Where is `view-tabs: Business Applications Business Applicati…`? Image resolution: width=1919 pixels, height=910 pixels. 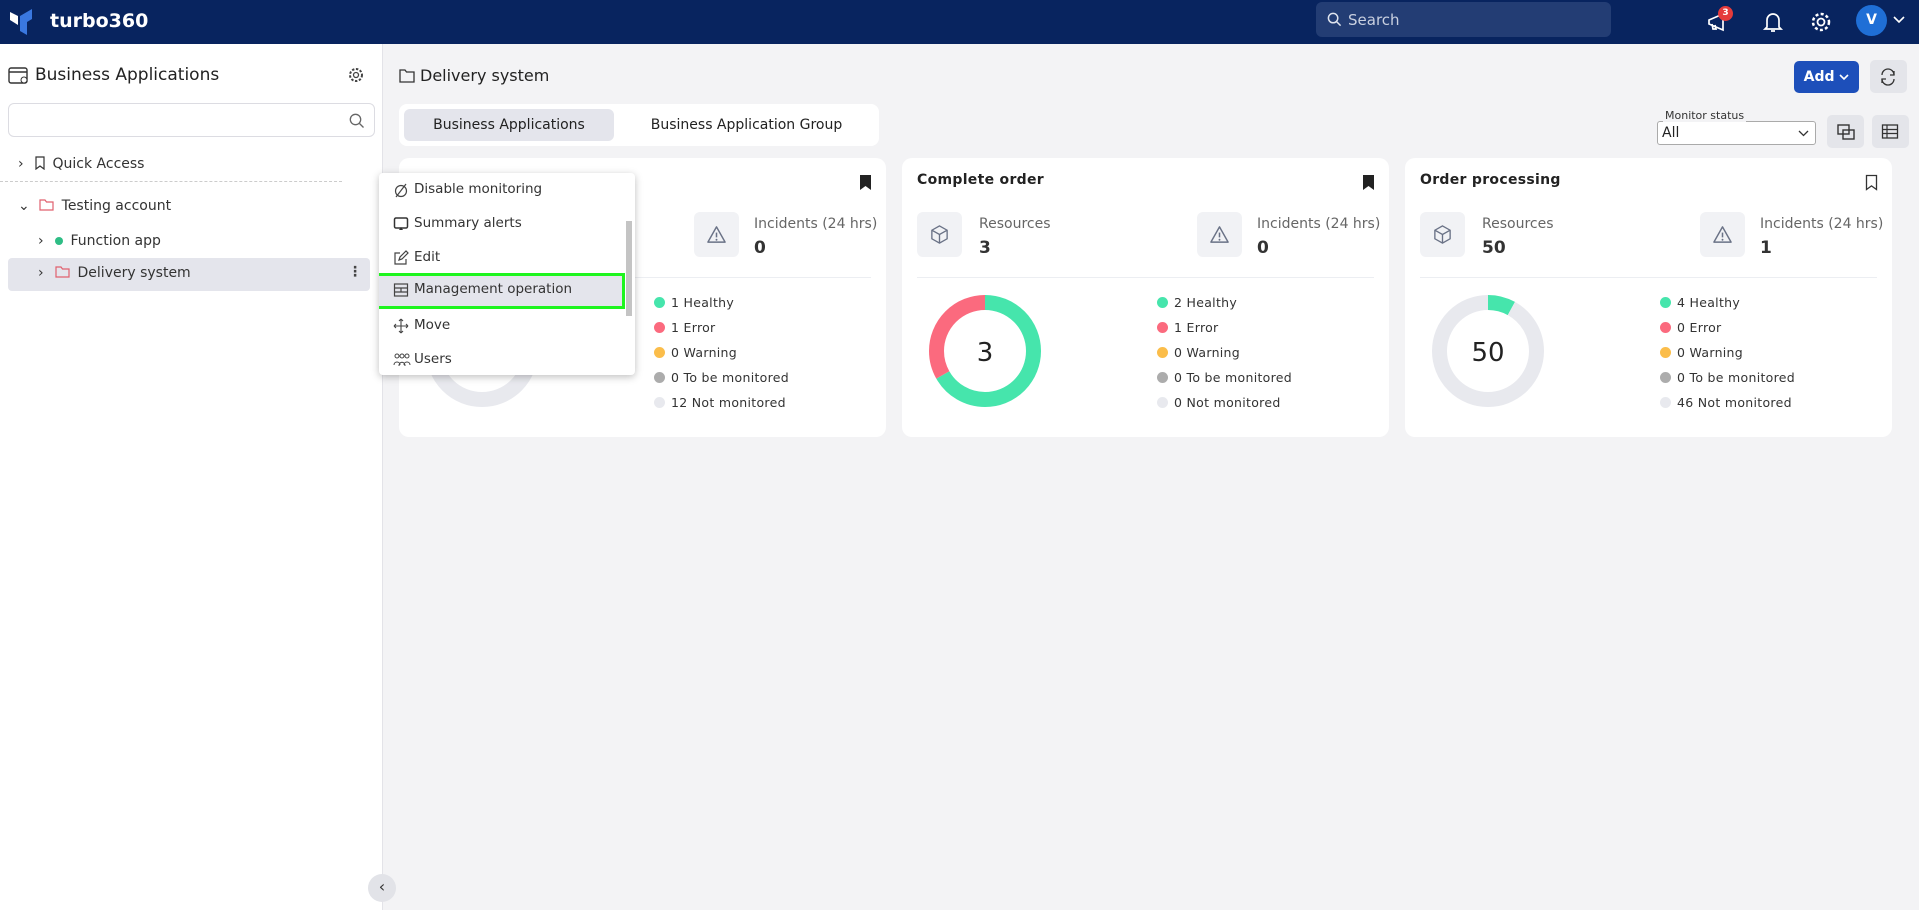
view-tabs: Business Applications Business Applicati… is located at coordinates (639, 125).